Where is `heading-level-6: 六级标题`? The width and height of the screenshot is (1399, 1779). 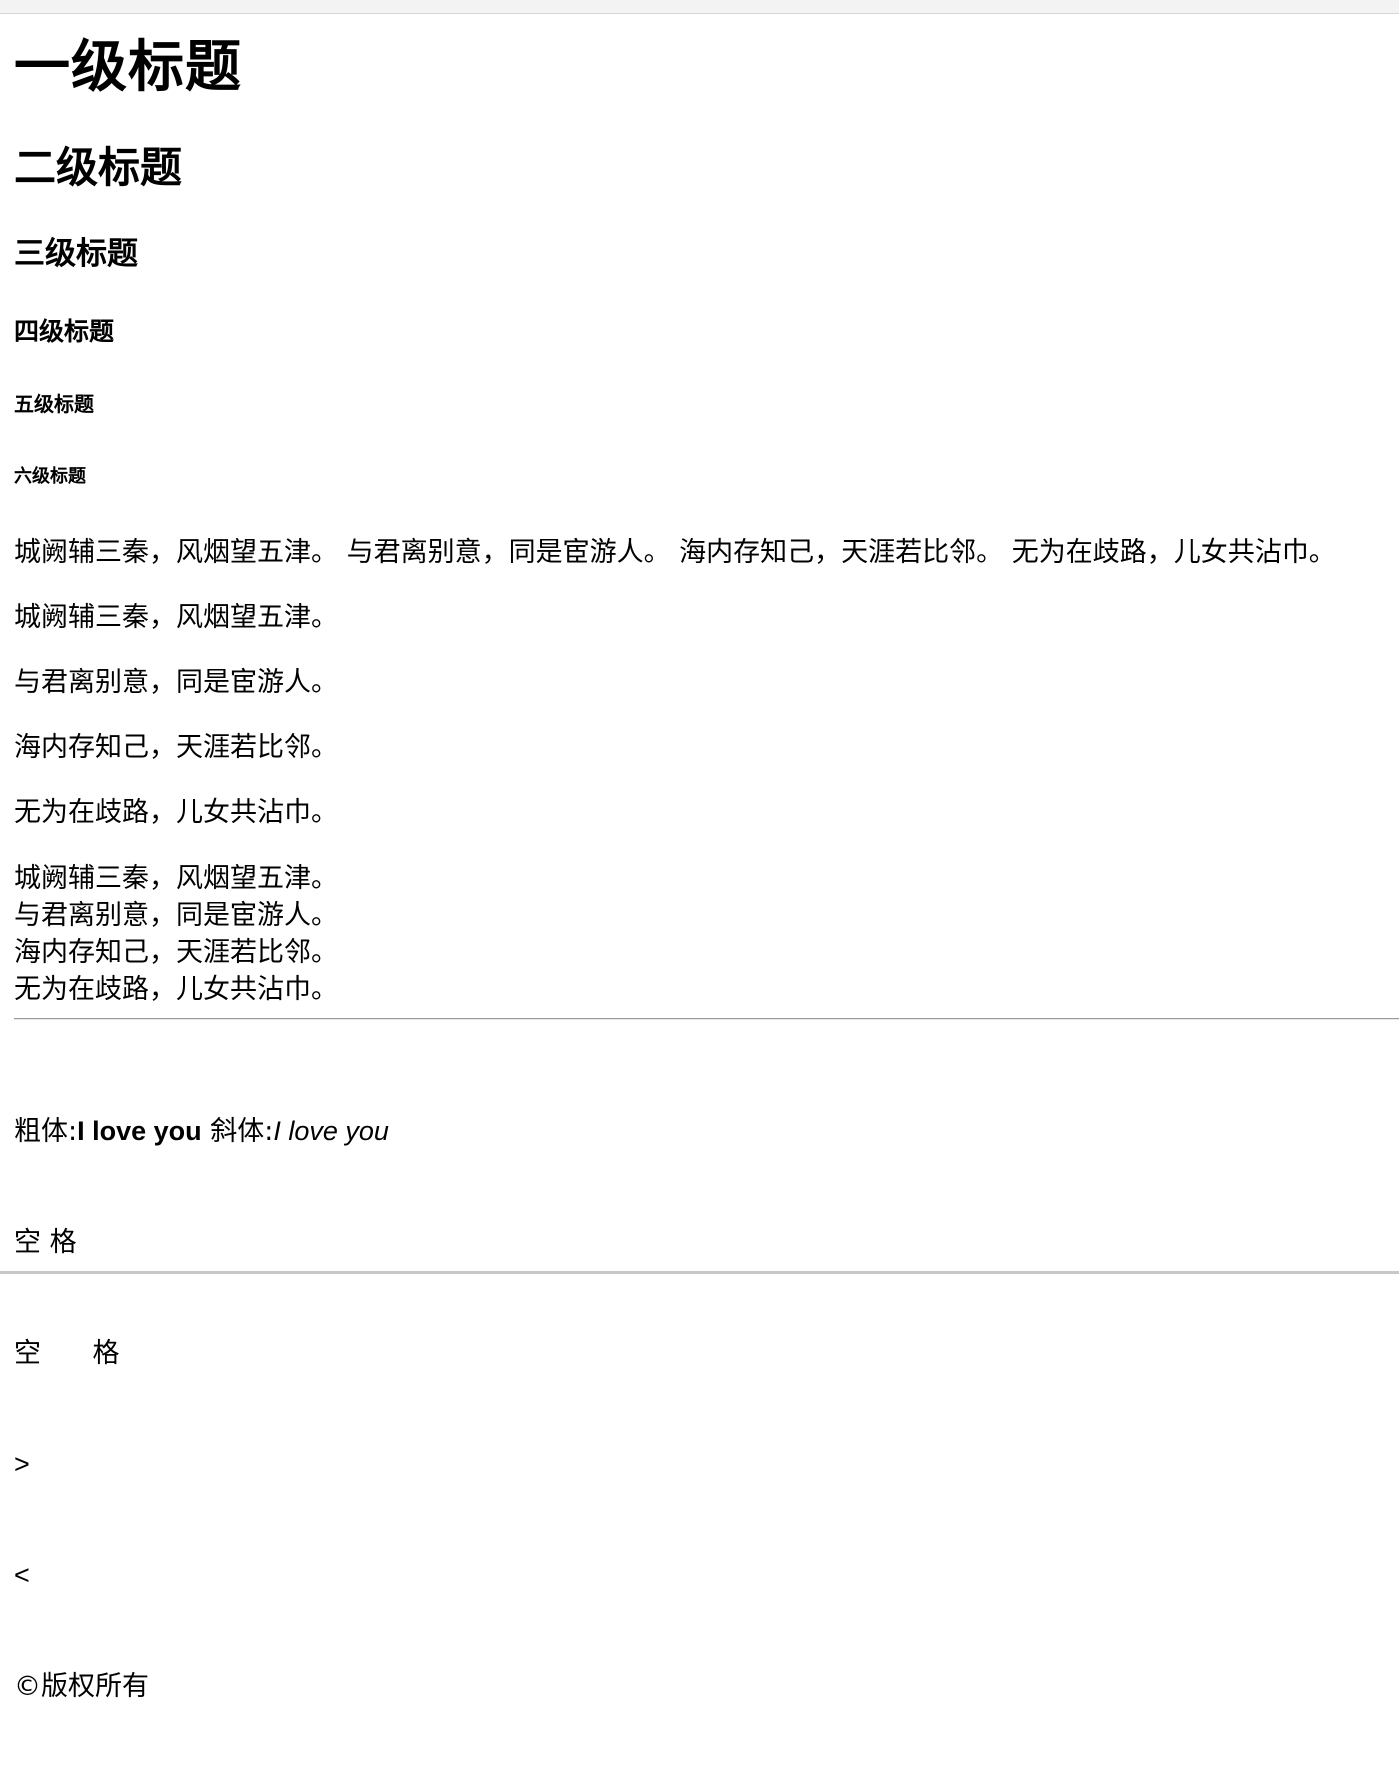 heading-level-6: 六级标题 is located at coordinates (50, 476).